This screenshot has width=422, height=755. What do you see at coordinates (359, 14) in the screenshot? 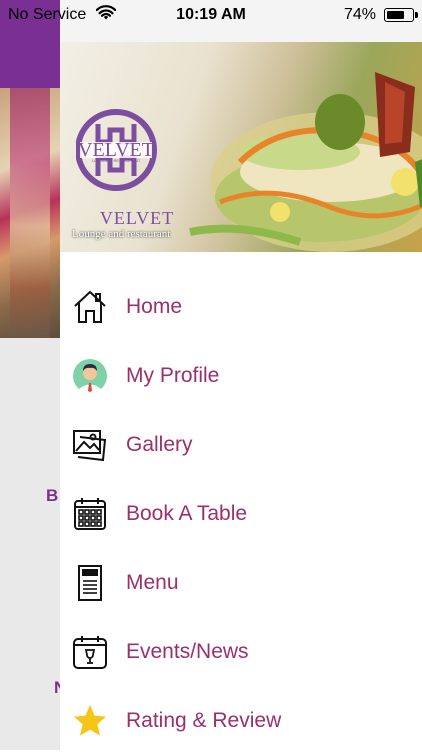
I see `battery-percent: 74%` at bounding box center [359, 14].